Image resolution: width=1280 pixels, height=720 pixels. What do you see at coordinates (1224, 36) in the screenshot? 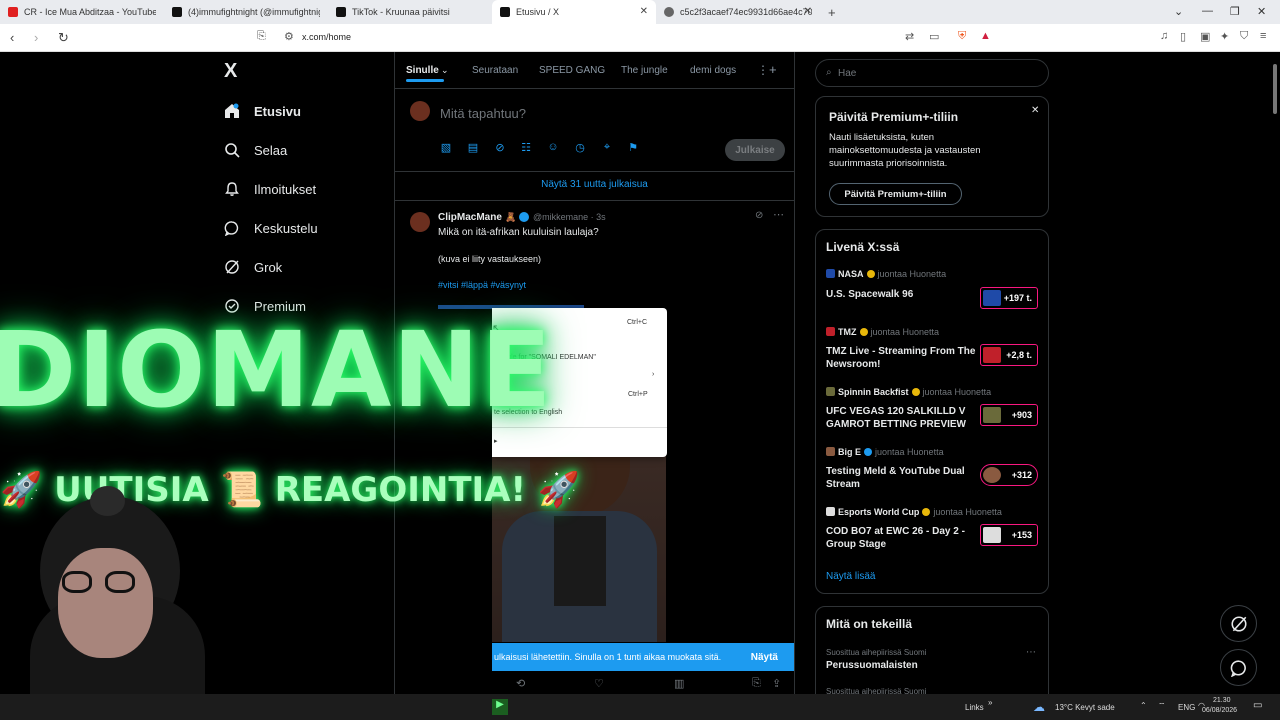
I see `leo-icon: ✦` at bounding box center [1224, 36].